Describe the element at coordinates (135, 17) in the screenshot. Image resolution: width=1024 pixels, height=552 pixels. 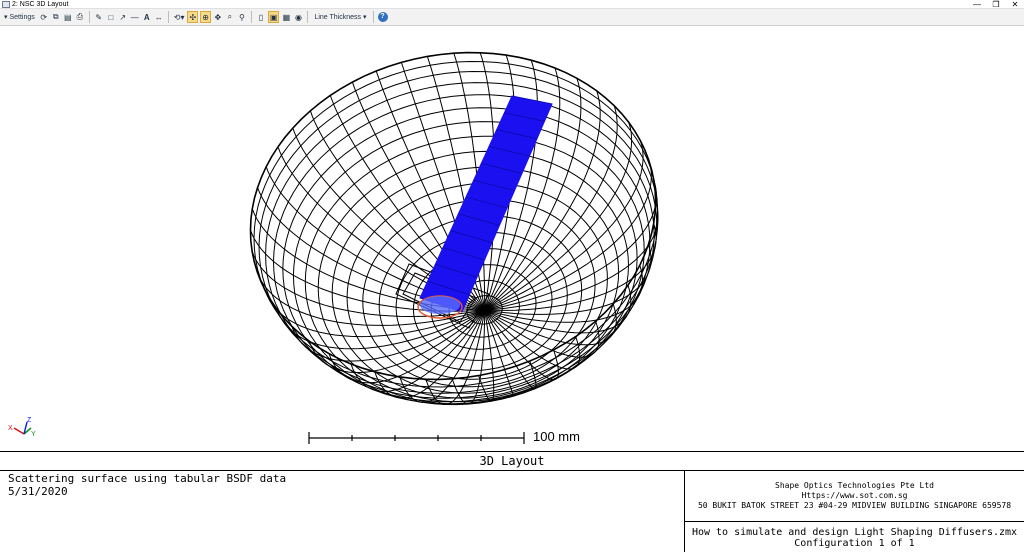
I see `line-icon: —` at that location.